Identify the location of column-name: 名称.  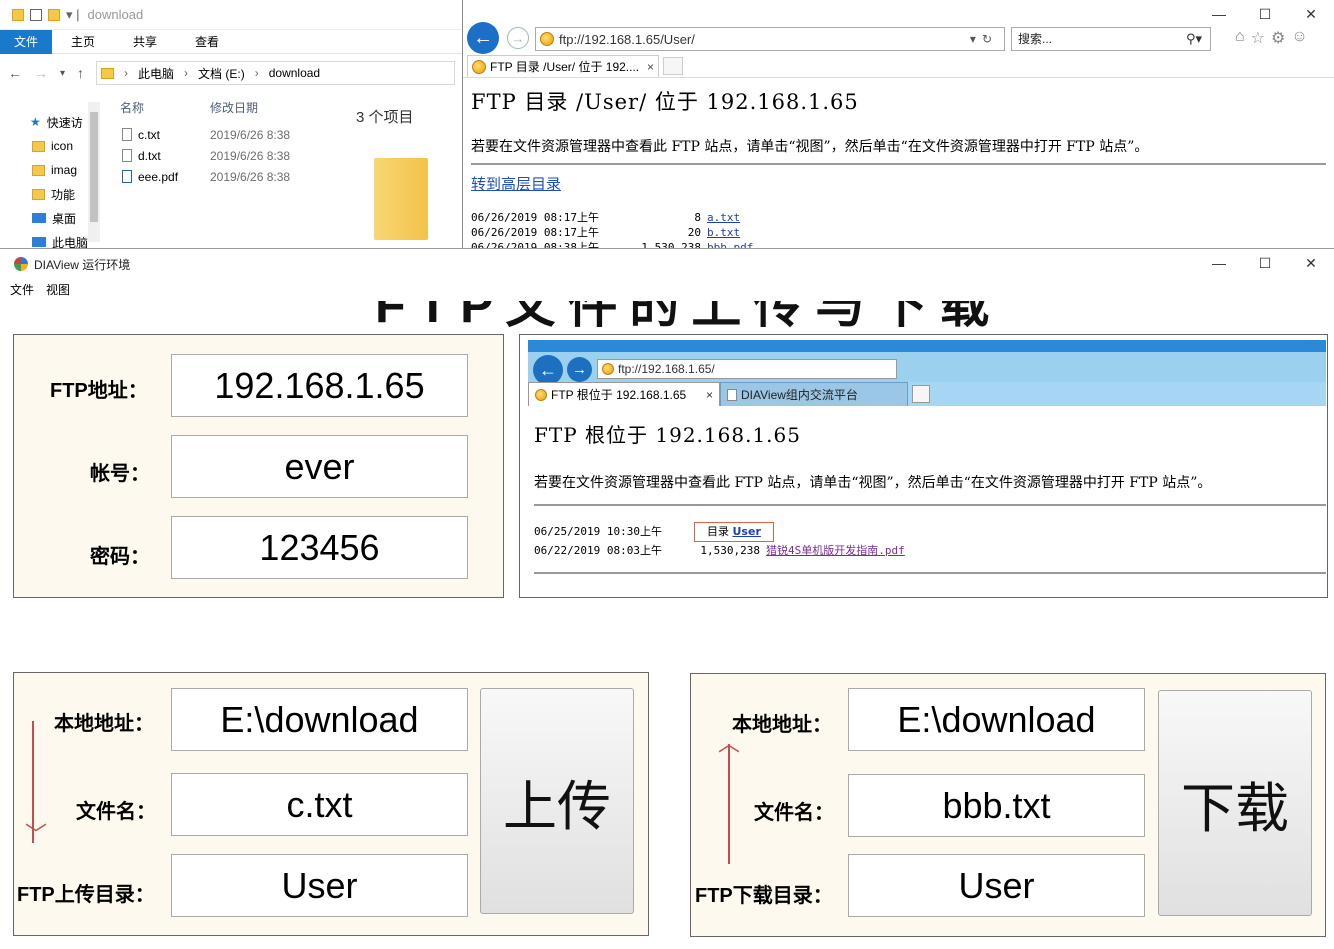
(155, 107).